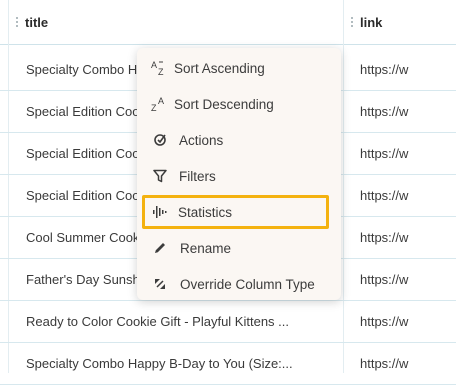 Image resolution: width=456 pixels, height=385 pixels. Describe the element at coordinates (228, 22) in the screenshot. I see `grid-header: title link` at that location.